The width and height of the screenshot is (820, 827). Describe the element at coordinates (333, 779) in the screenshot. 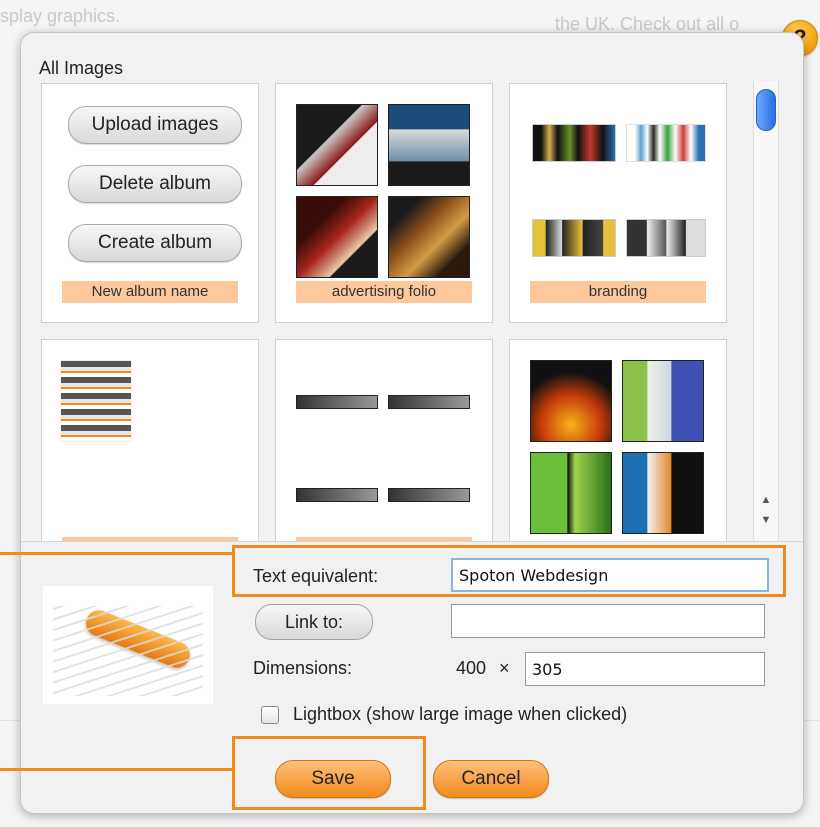

I see `save-button: Save` at that location.